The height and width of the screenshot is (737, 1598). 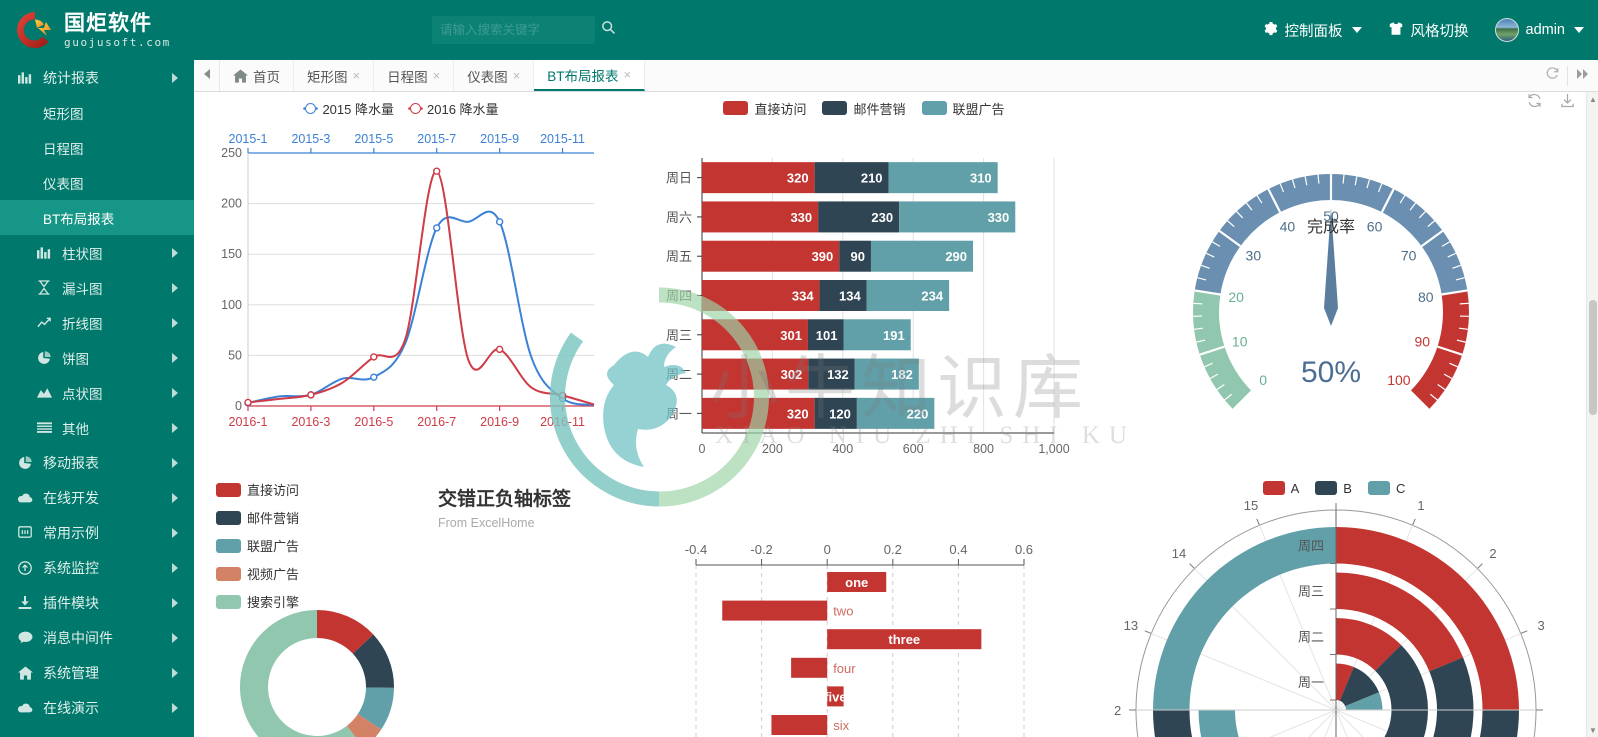 I want to click on legend-item-0: A, so click(x=1280, y=488).